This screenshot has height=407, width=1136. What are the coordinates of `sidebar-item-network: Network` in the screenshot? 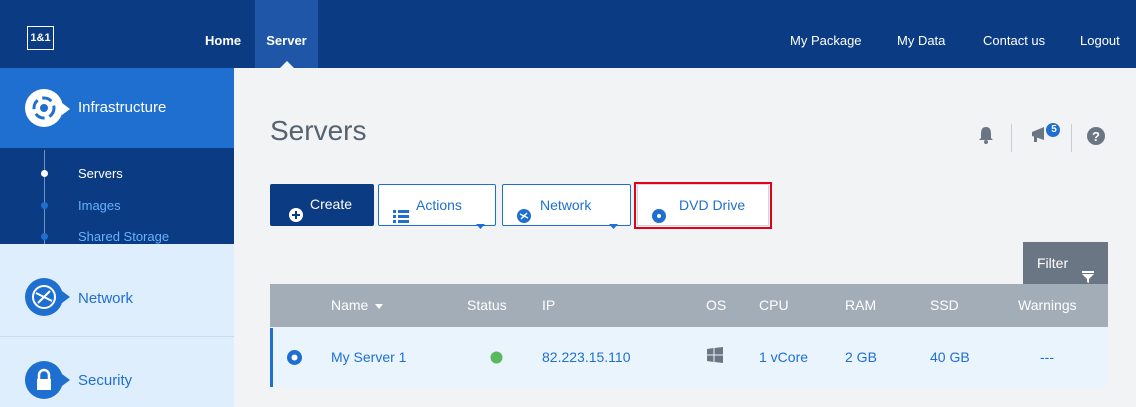 It's located at (117, 290).